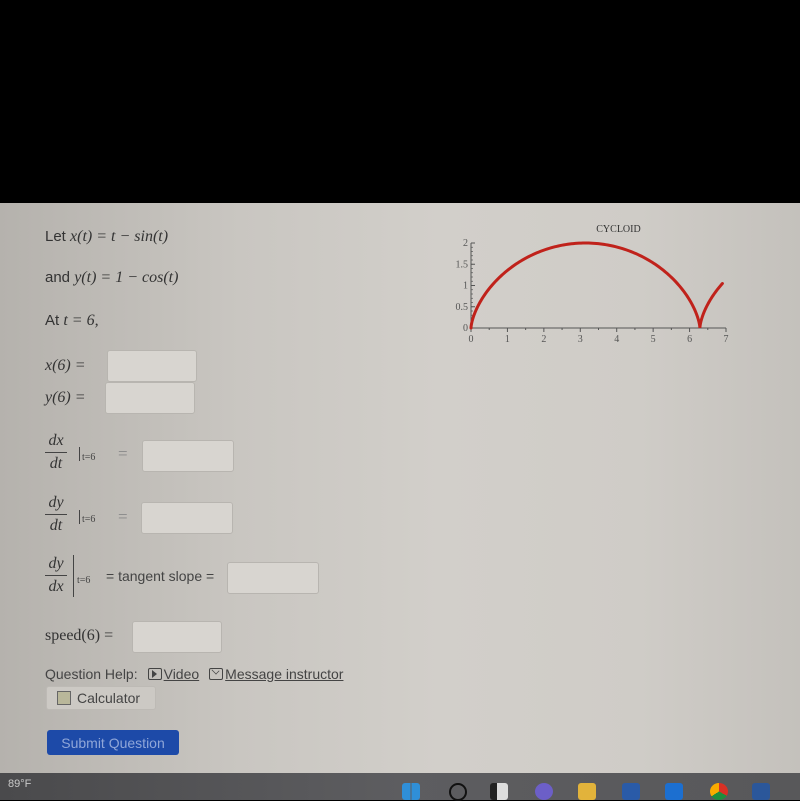 The width and height of the screenshot is (800, 801). Describe the element at coordinates (273, 578) in the screenshot. I see `dydx-input` at that location.